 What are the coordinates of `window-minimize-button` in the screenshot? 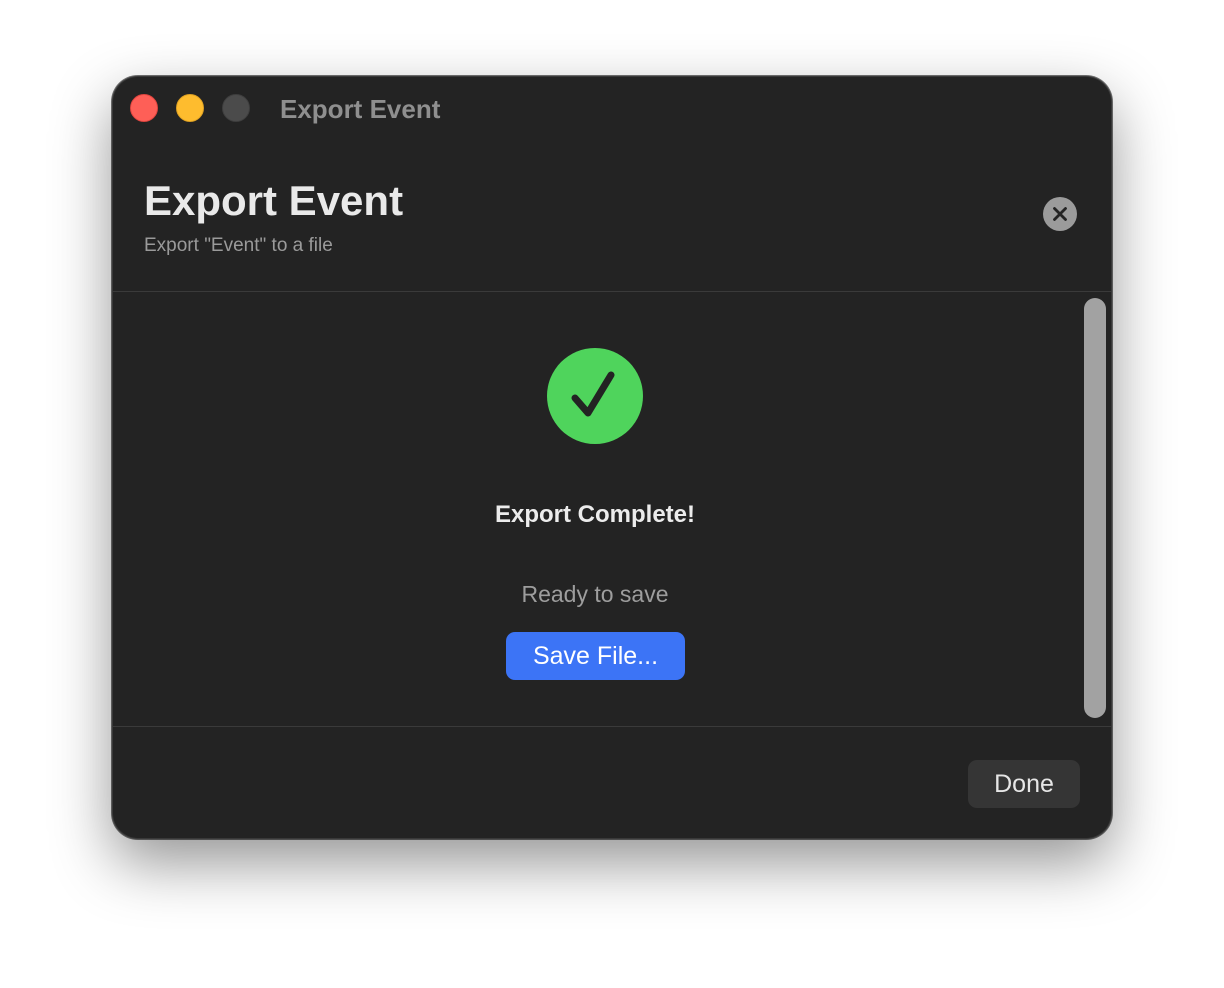 It's located at (190, 108).